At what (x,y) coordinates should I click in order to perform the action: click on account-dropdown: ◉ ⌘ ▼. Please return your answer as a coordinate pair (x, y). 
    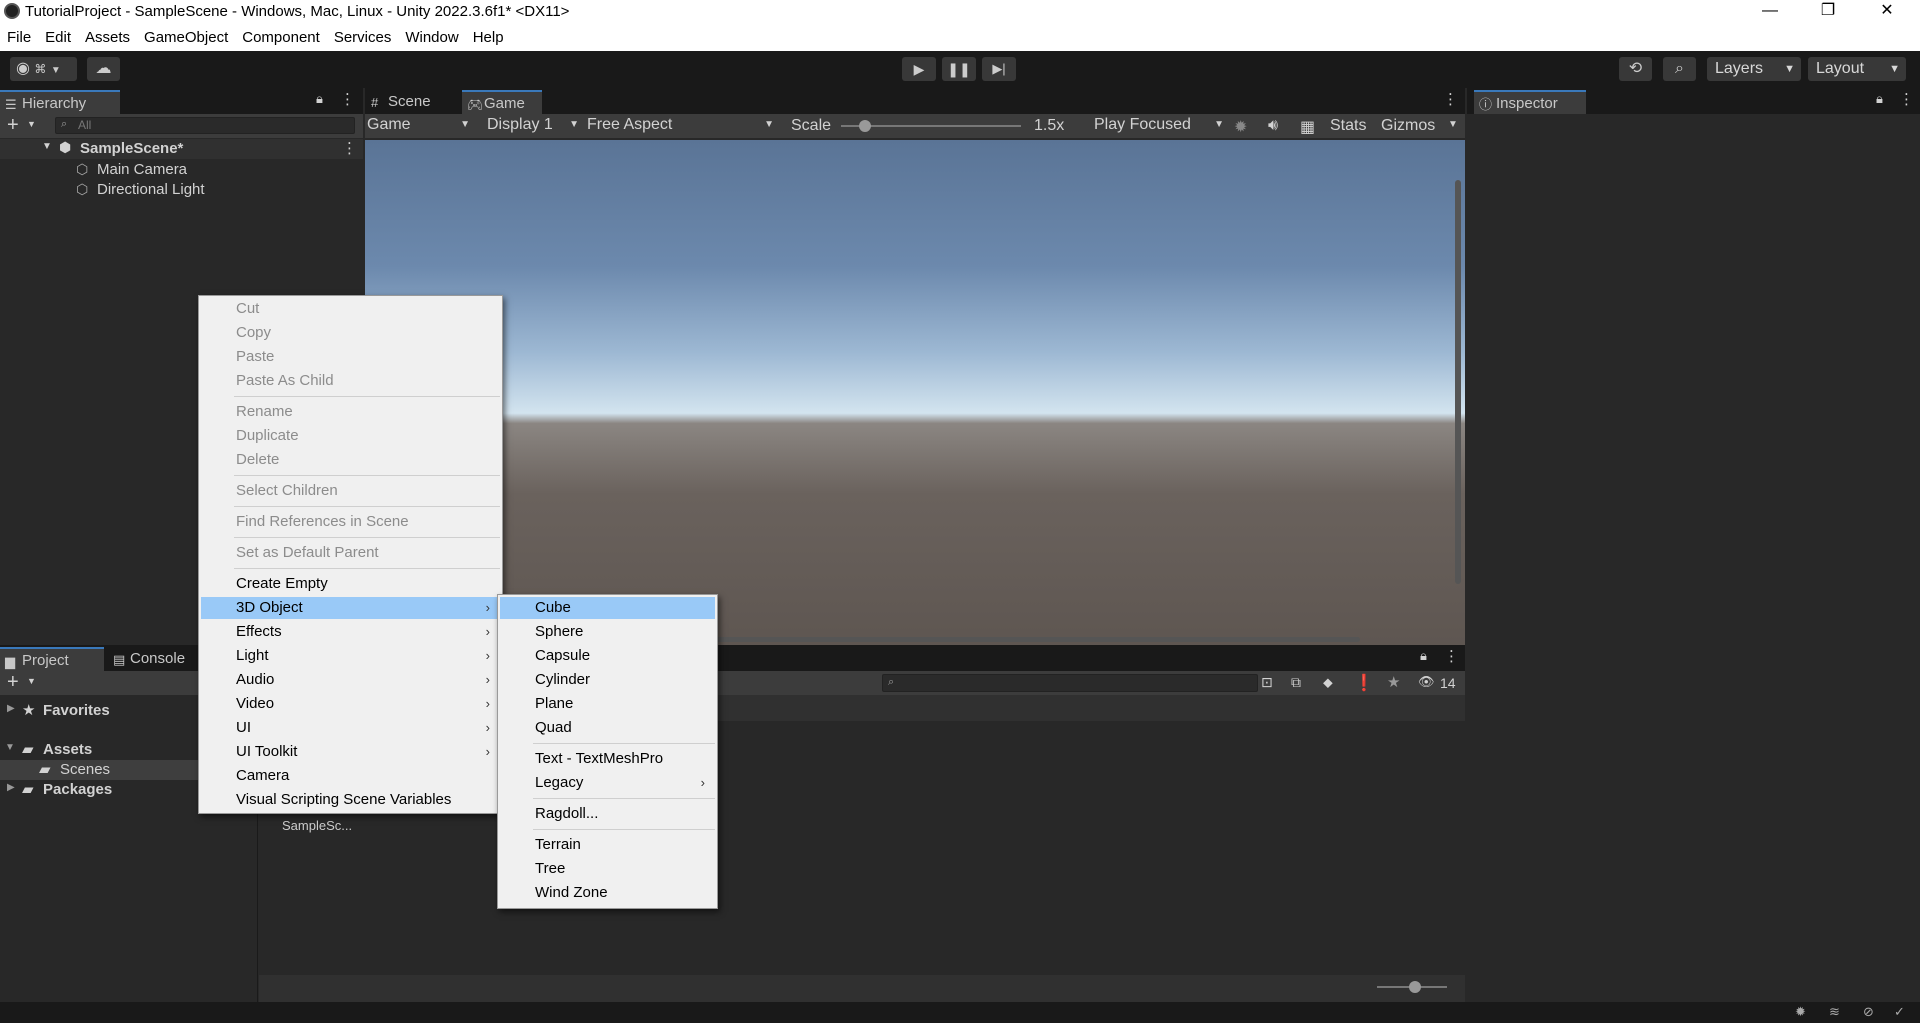
    Looking at the image, I should click on (43, 69).